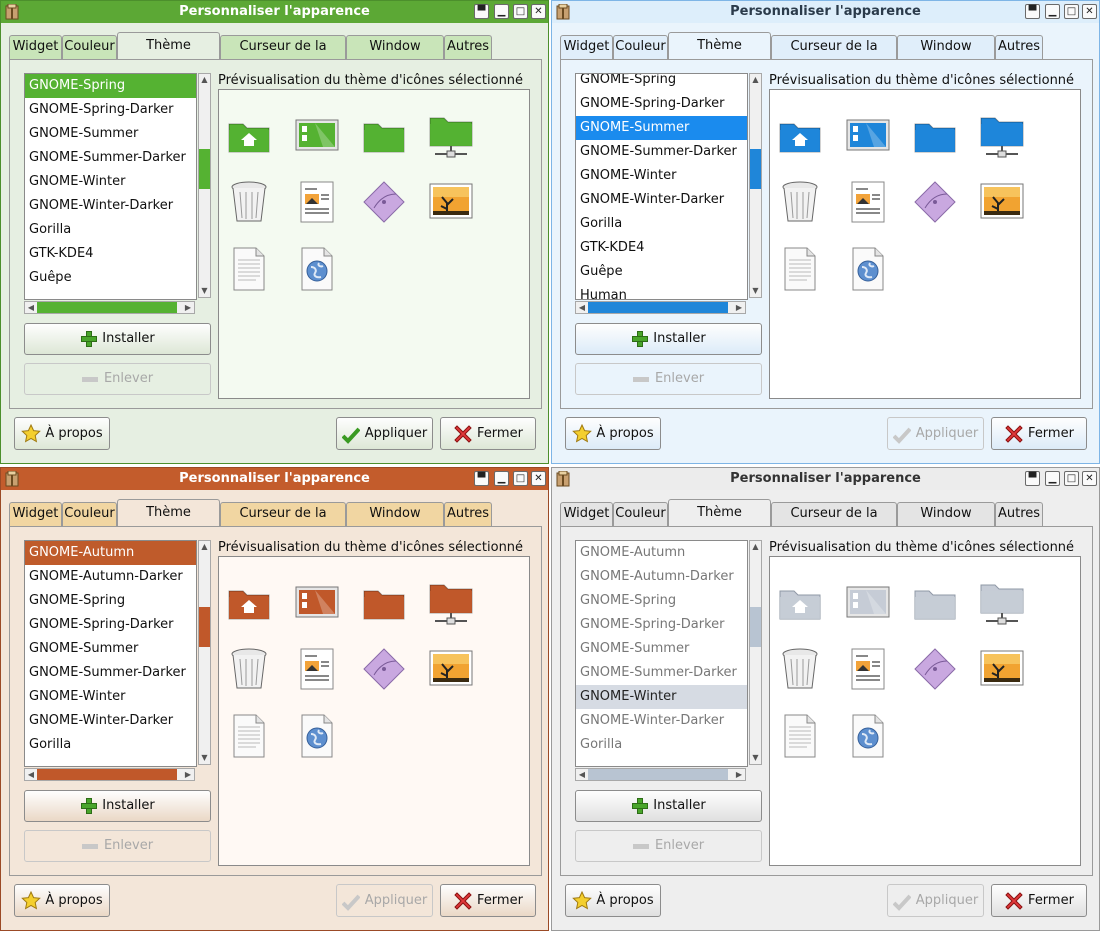 Image resolution: width=1100 pixels, height=932 pixels. Describe the element at coordinates (661, 272) in the screenshot. I see `theme-list-item: Guêpe` at that location.